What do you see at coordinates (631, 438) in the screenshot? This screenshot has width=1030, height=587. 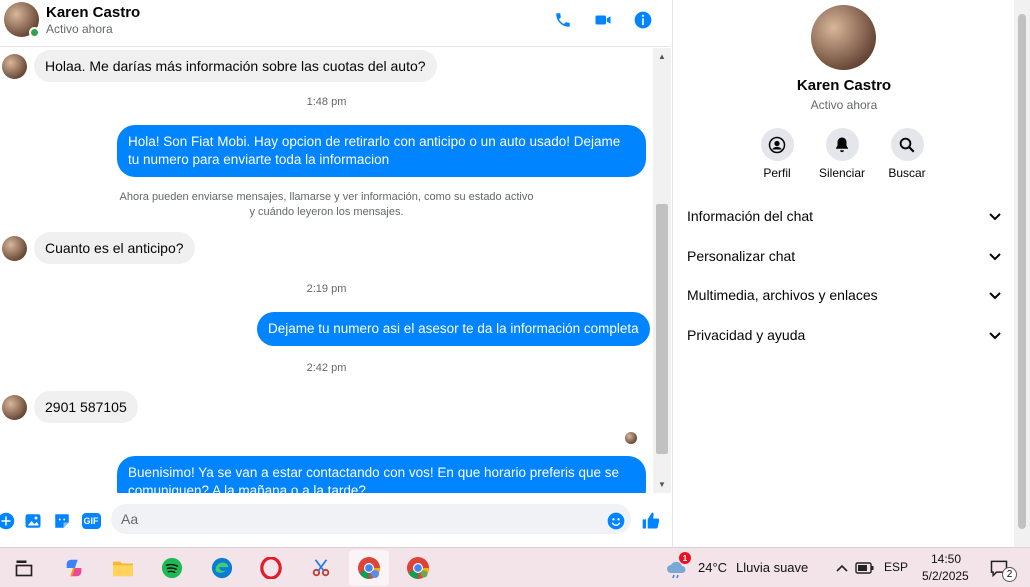 I see `seen-receipt-avatar` at bounding box center [631, 438].